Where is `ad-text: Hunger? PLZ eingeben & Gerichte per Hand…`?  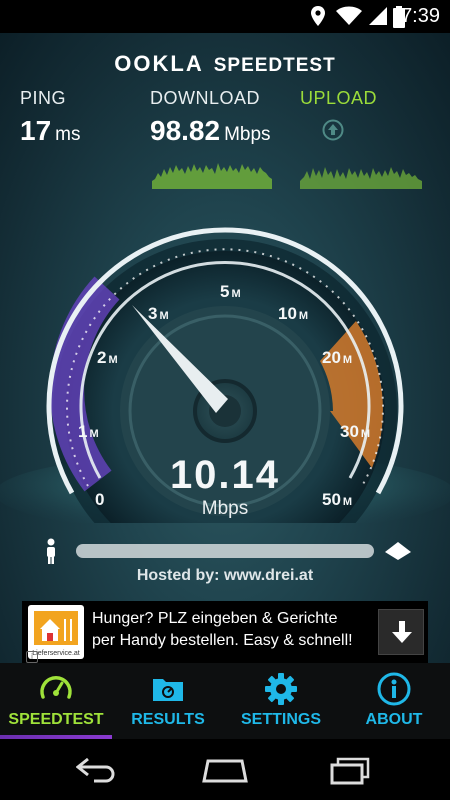
ad-text: Hunger? PLZ eingeben & Gerichte per Hand… is located at coordinates (237, 630).